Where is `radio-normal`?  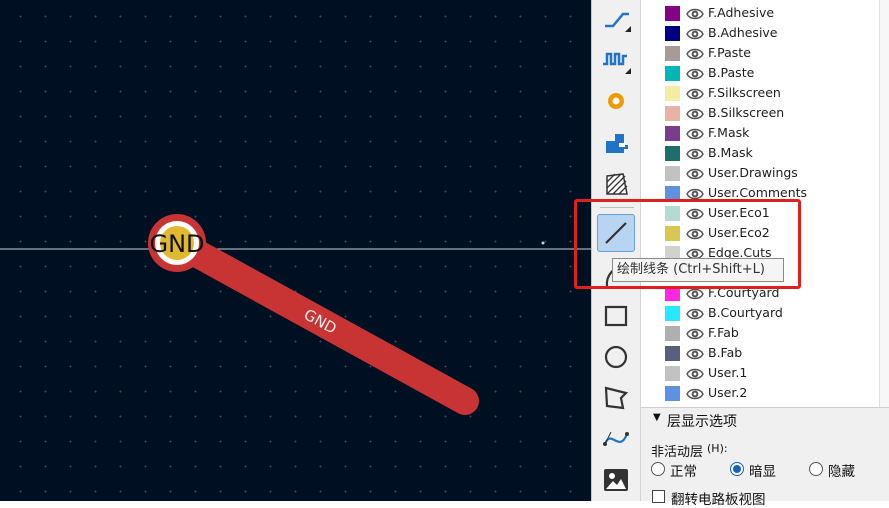 radio-normal is located at coordinates (658, 469).